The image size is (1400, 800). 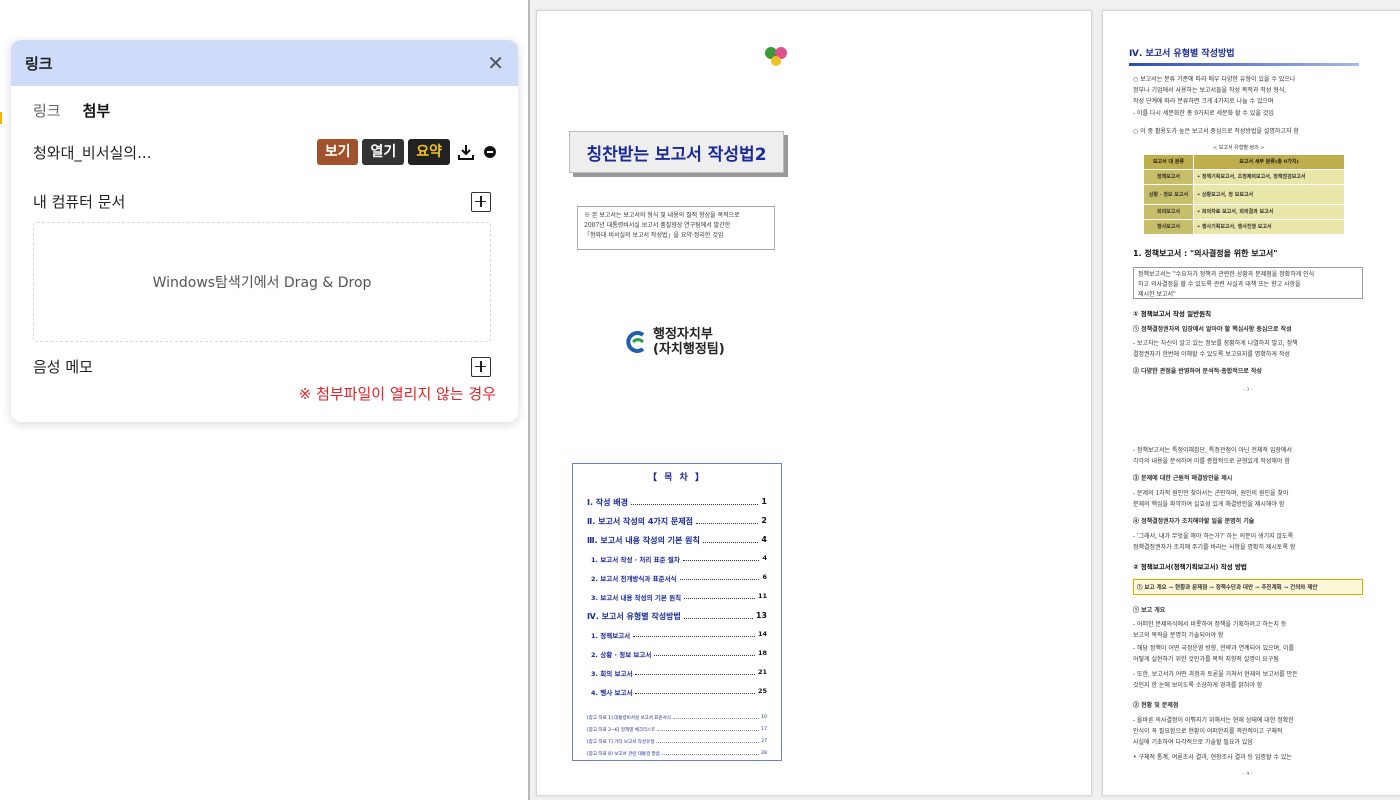 I want to click on table-header: 보고서 세부 분류(총 9가지), so click(x=1269, y=162).